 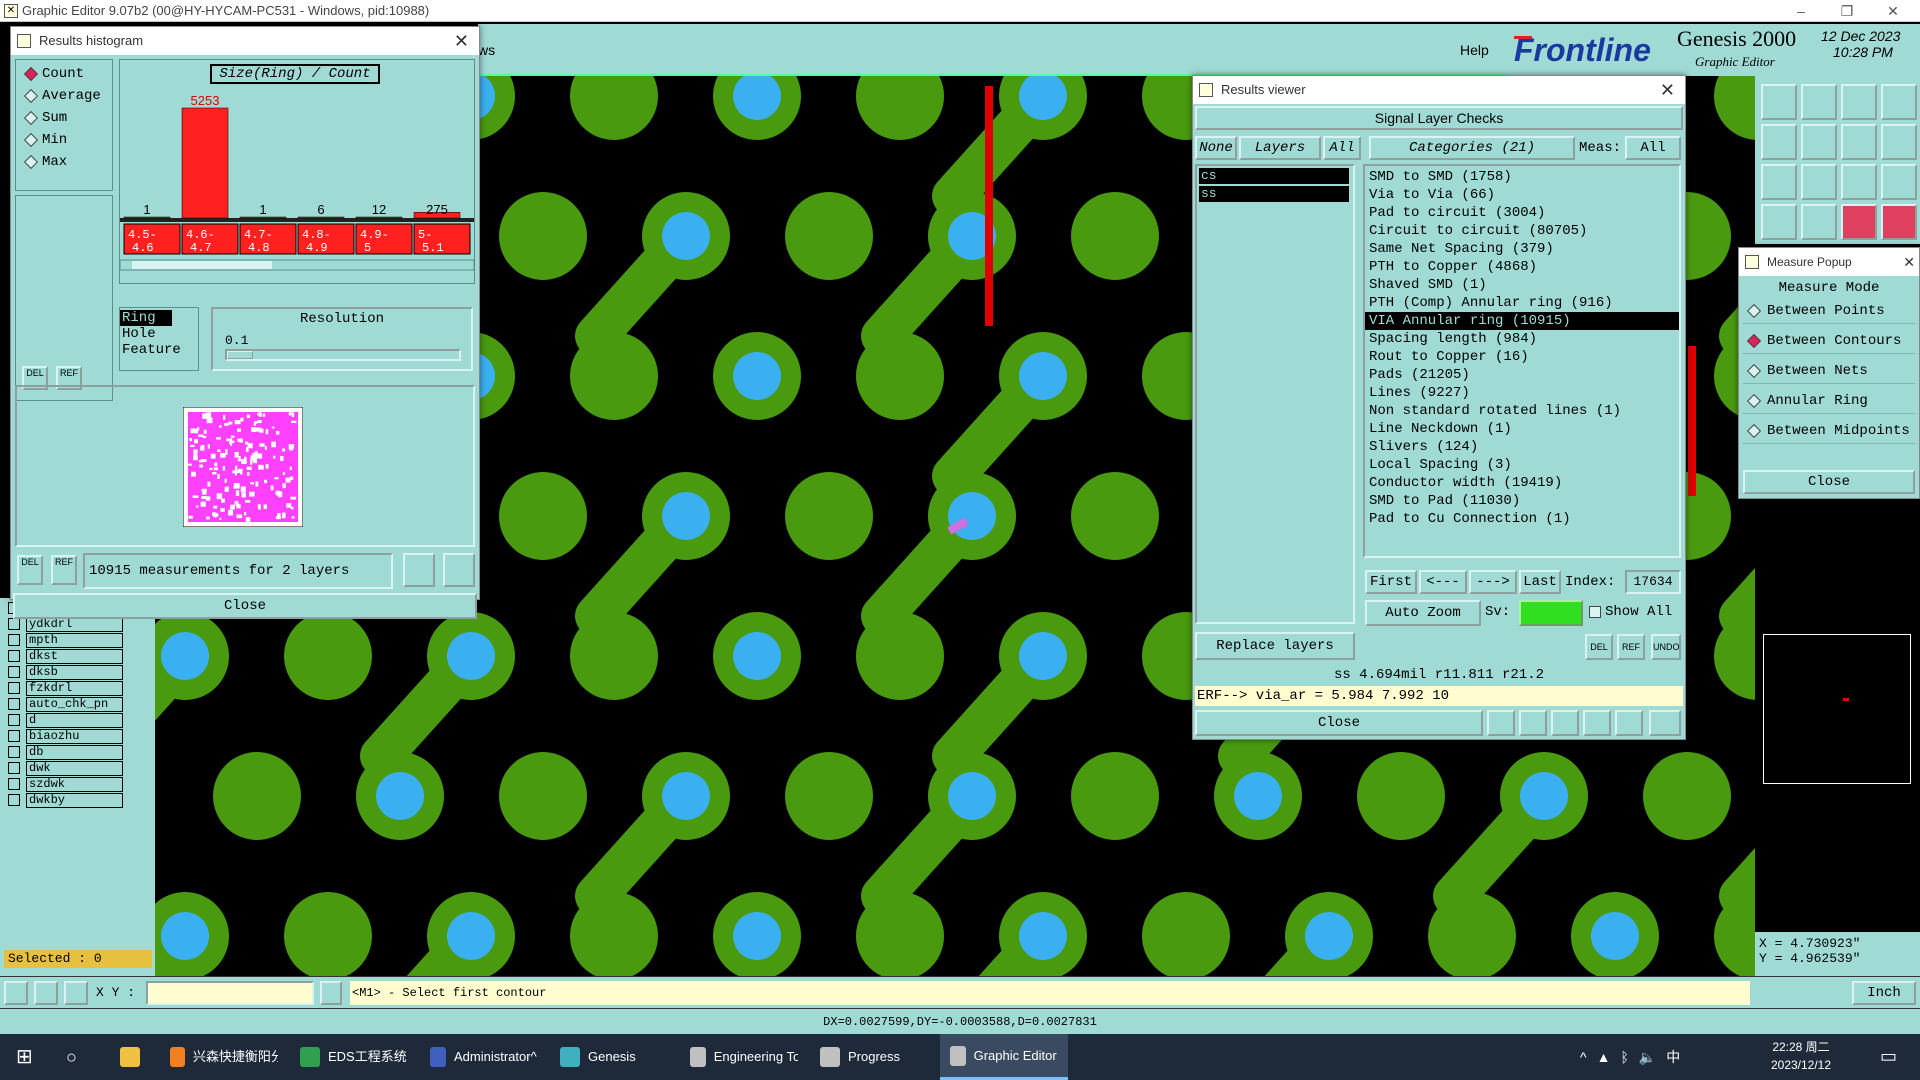 I want to click on scale-icon, so click(x=1859, y=182).